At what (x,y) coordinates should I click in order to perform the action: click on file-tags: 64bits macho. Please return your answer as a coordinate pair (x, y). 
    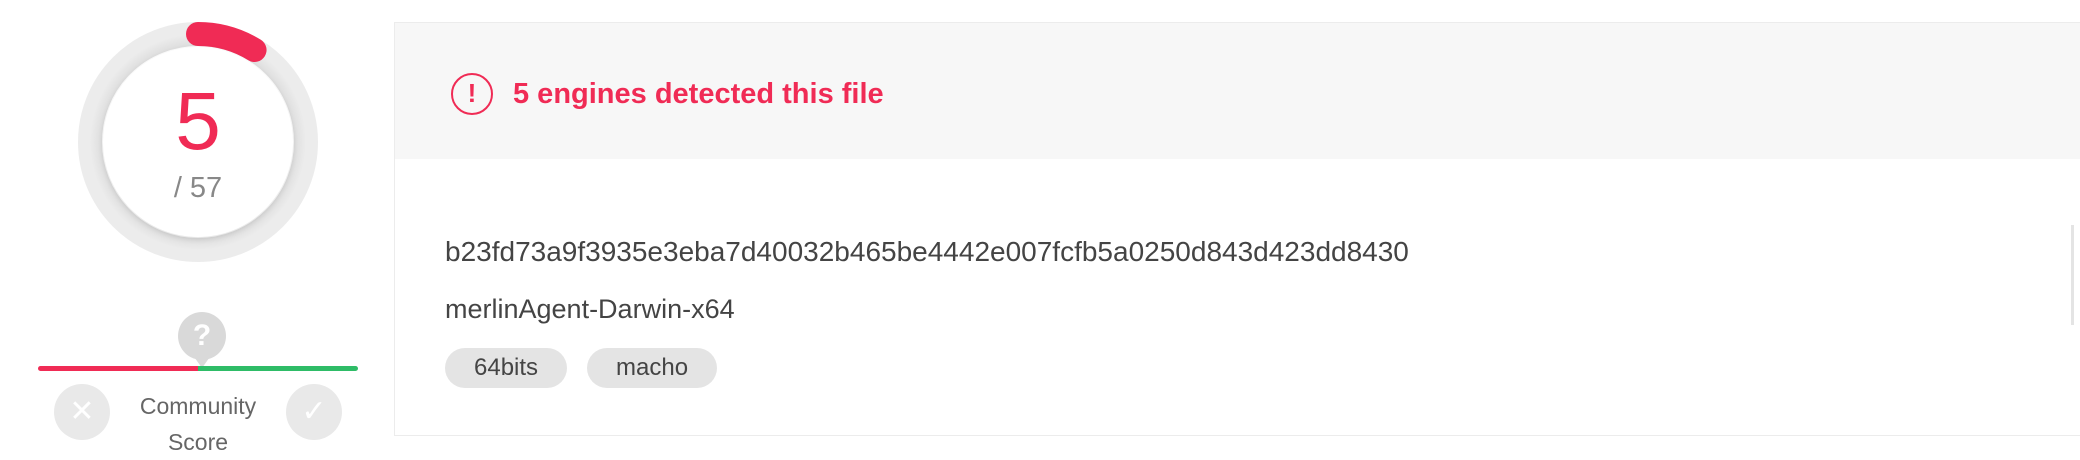
    Looking at the image, I should click on (591, 368).